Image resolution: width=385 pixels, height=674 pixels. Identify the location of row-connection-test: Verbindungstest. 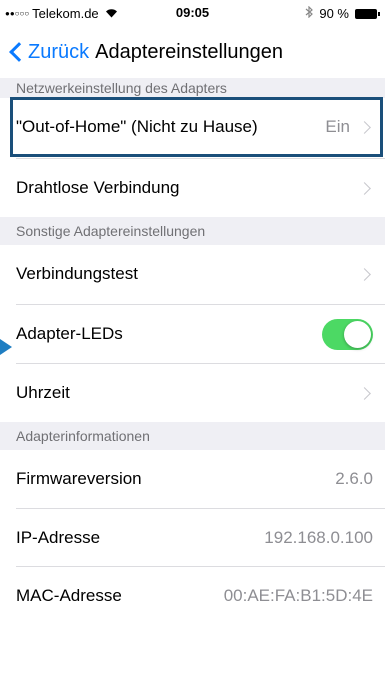
(192, 274).